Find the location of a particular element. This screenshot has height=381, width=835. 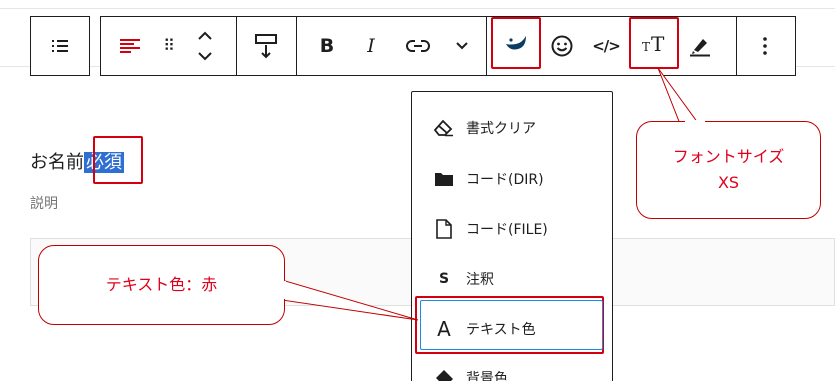

annotation-frame-required is located at coordinates (118, 160).